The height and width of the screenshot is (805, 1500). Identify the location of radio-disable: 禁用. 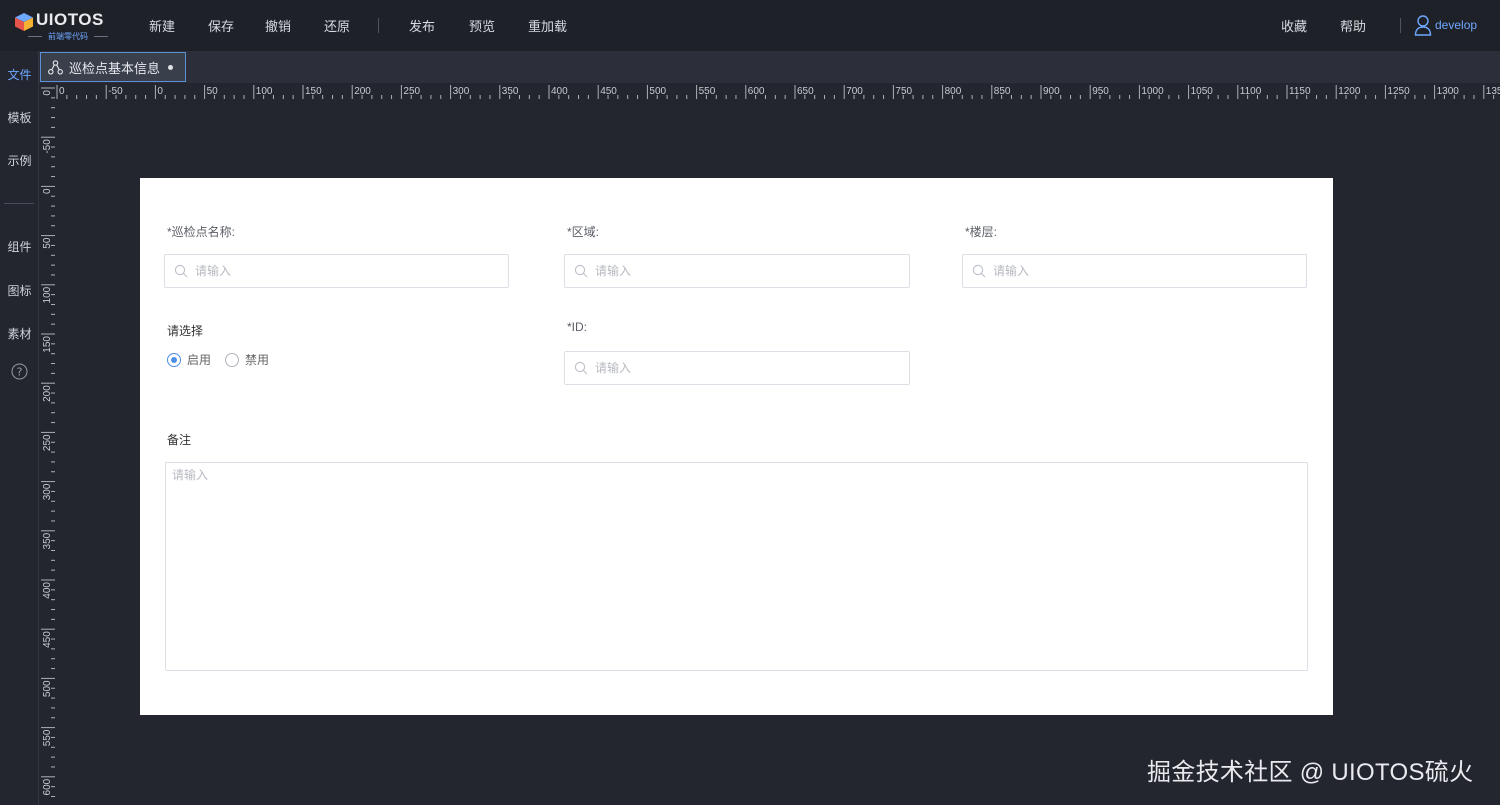
(247, 359).